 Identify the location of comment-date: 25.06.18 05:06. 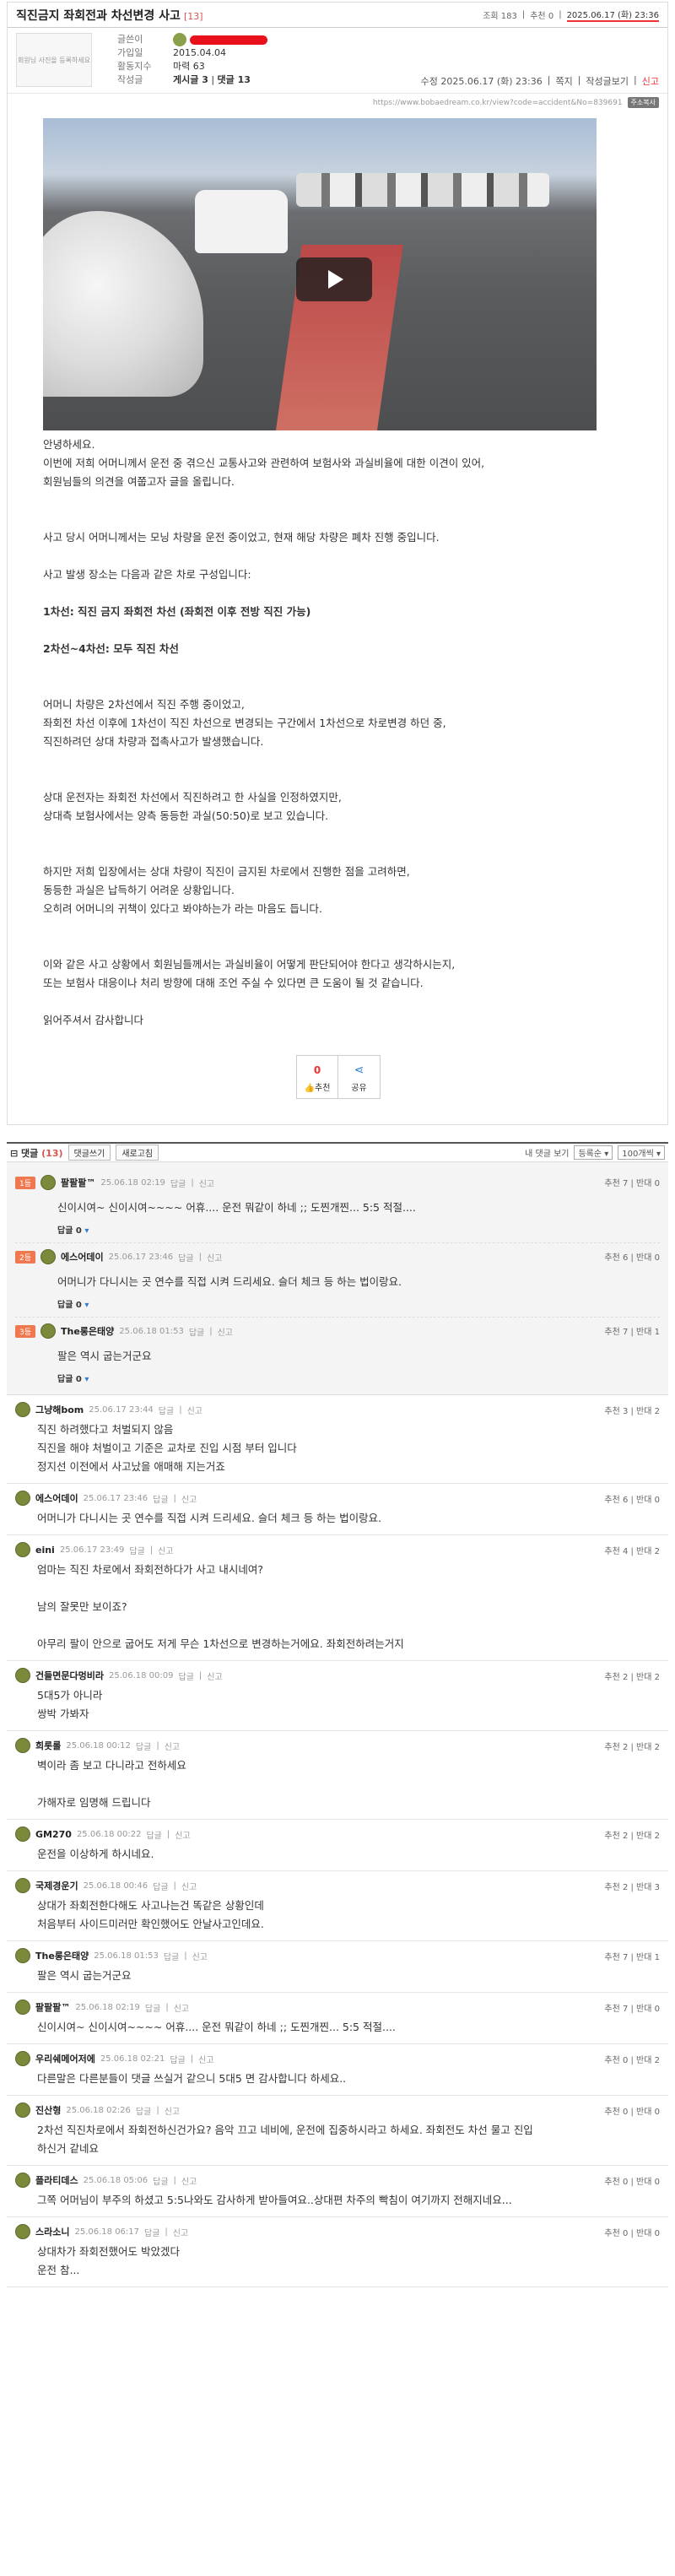
(115, 2180).